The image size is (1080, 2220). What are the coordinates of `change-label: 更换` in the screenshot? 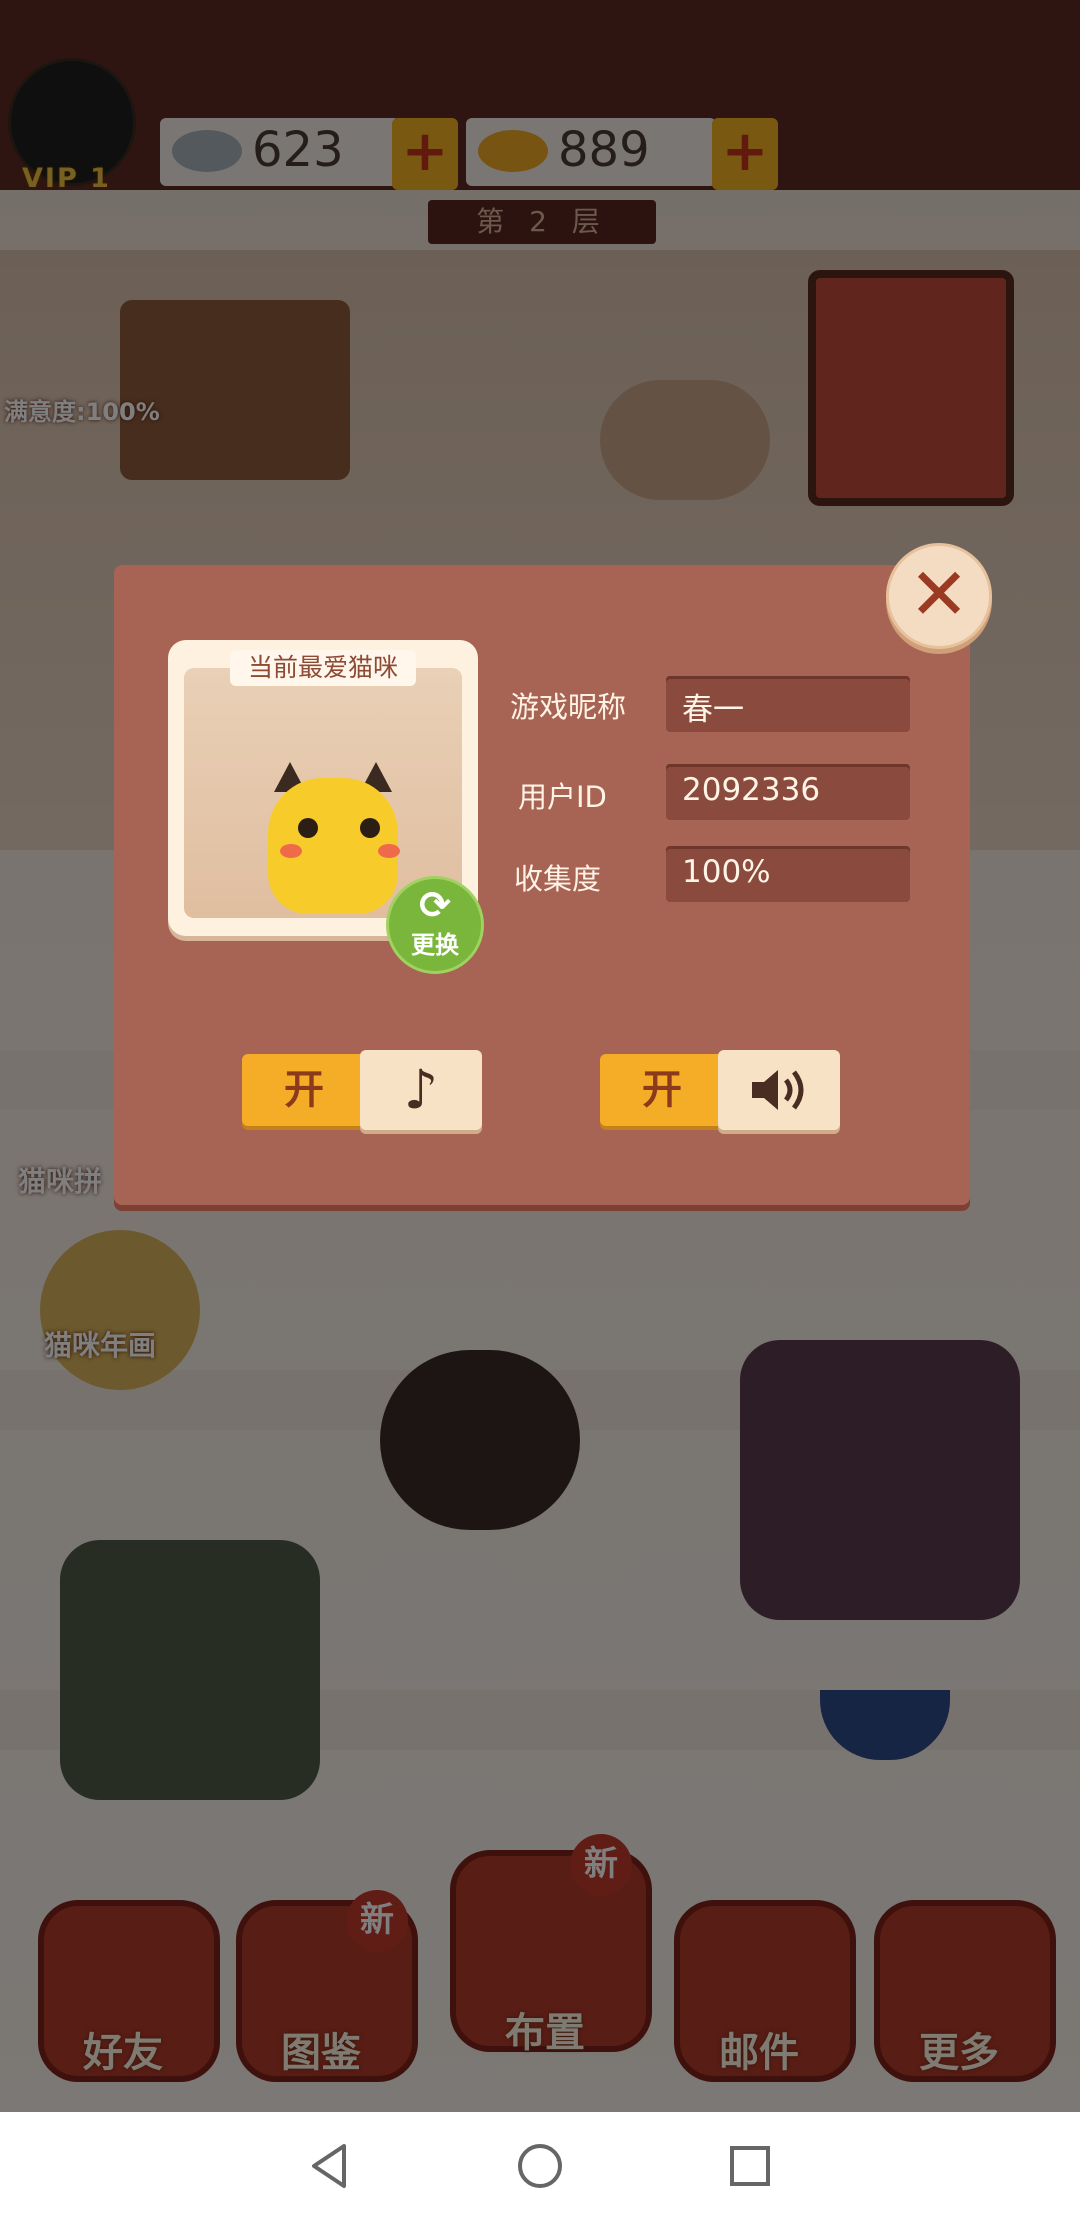 It's located at (435, 945).